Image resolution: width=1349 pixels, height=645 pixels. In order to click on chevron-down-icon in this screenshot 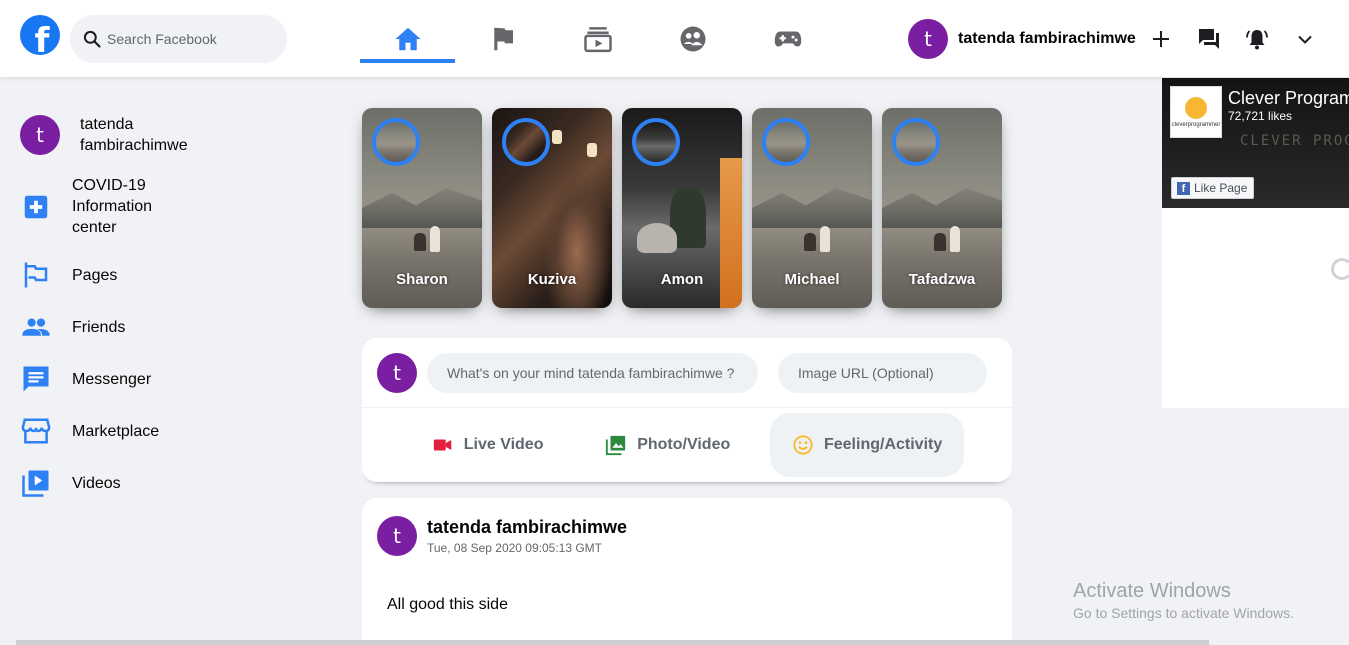, I will do `click(1305, 39)`.